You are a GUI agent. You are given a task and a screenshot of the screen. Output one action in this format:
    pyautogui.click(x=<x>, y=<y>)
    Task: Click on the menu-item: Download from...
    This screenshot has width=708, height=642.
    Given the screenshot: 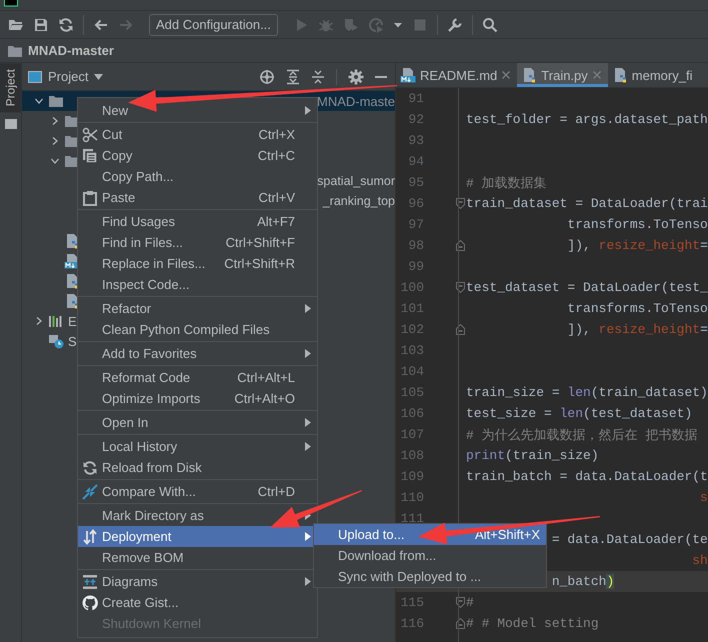 What is the action you would take?
    pyautogui.click(x=430, y=555)
    